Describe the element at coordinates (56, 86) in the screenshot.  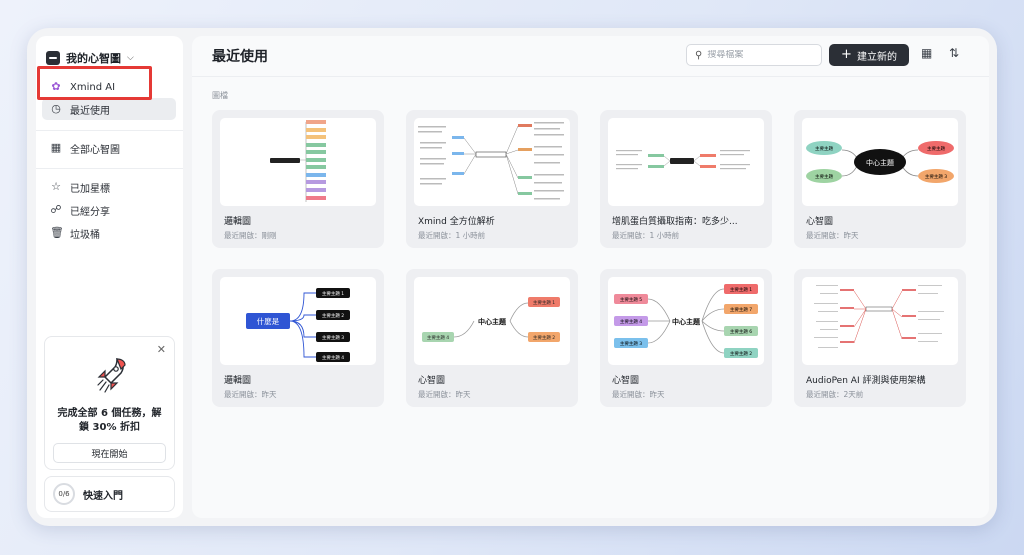
I see `ai-sparkle-icon: ✿` at that location.